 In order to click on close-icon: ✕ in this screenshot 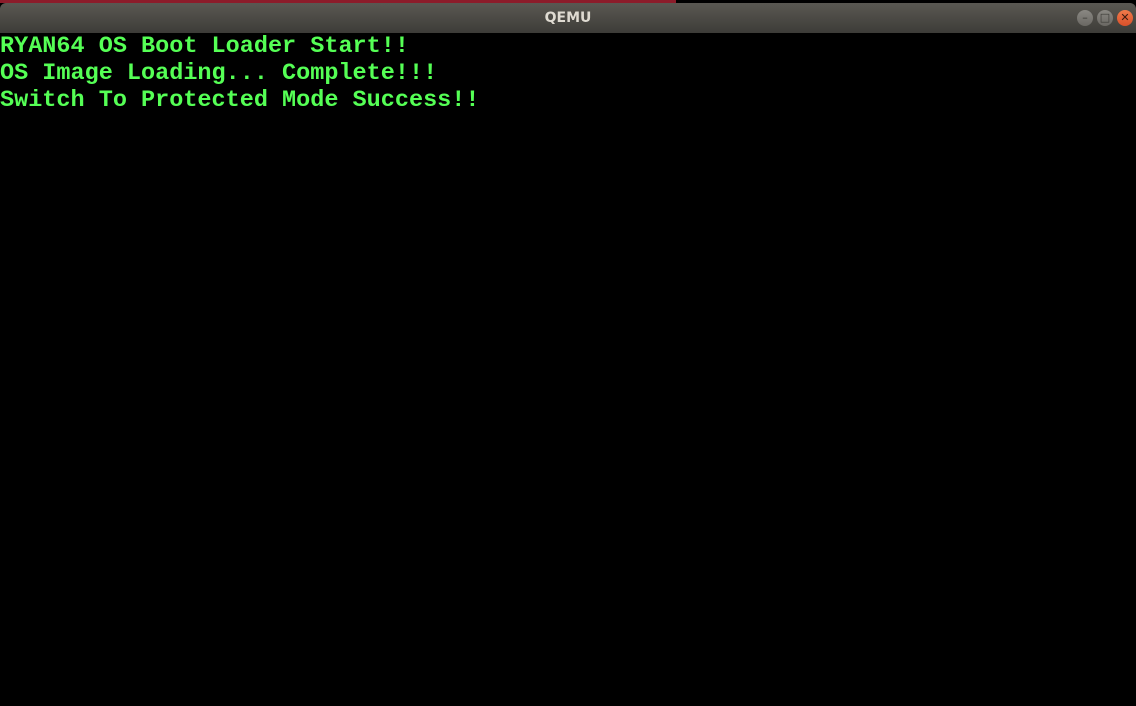, I will do `click(1125, 17)`.